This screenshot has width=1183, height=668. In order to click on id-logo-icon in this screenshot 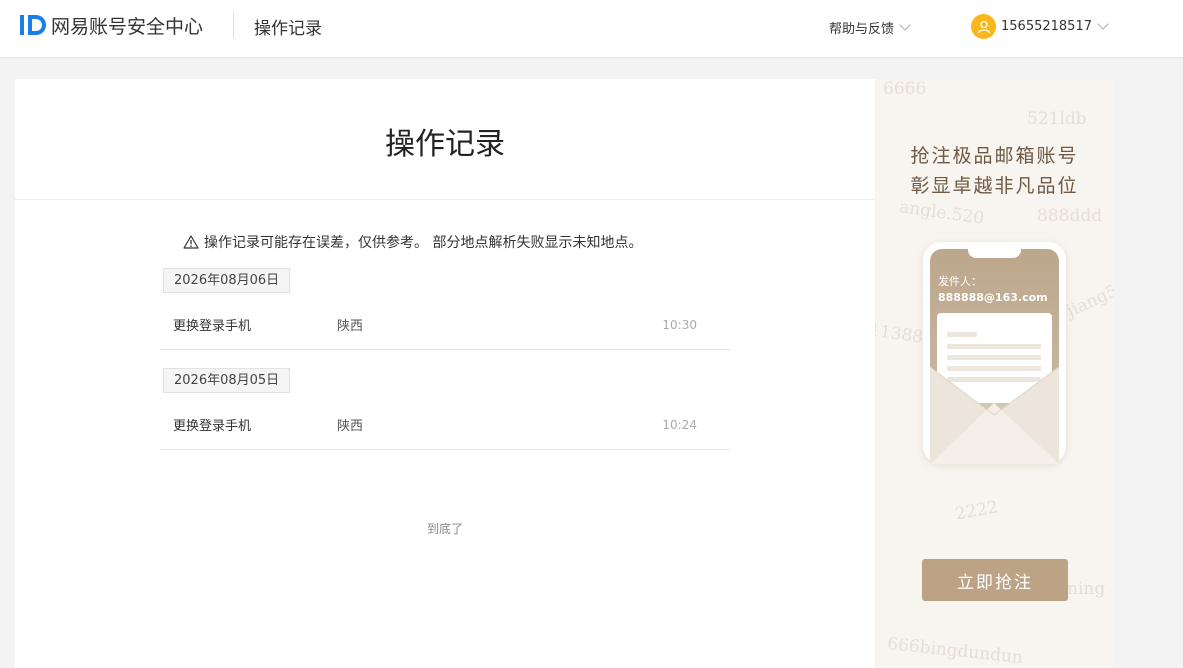, I will do `click(33, 25)`.